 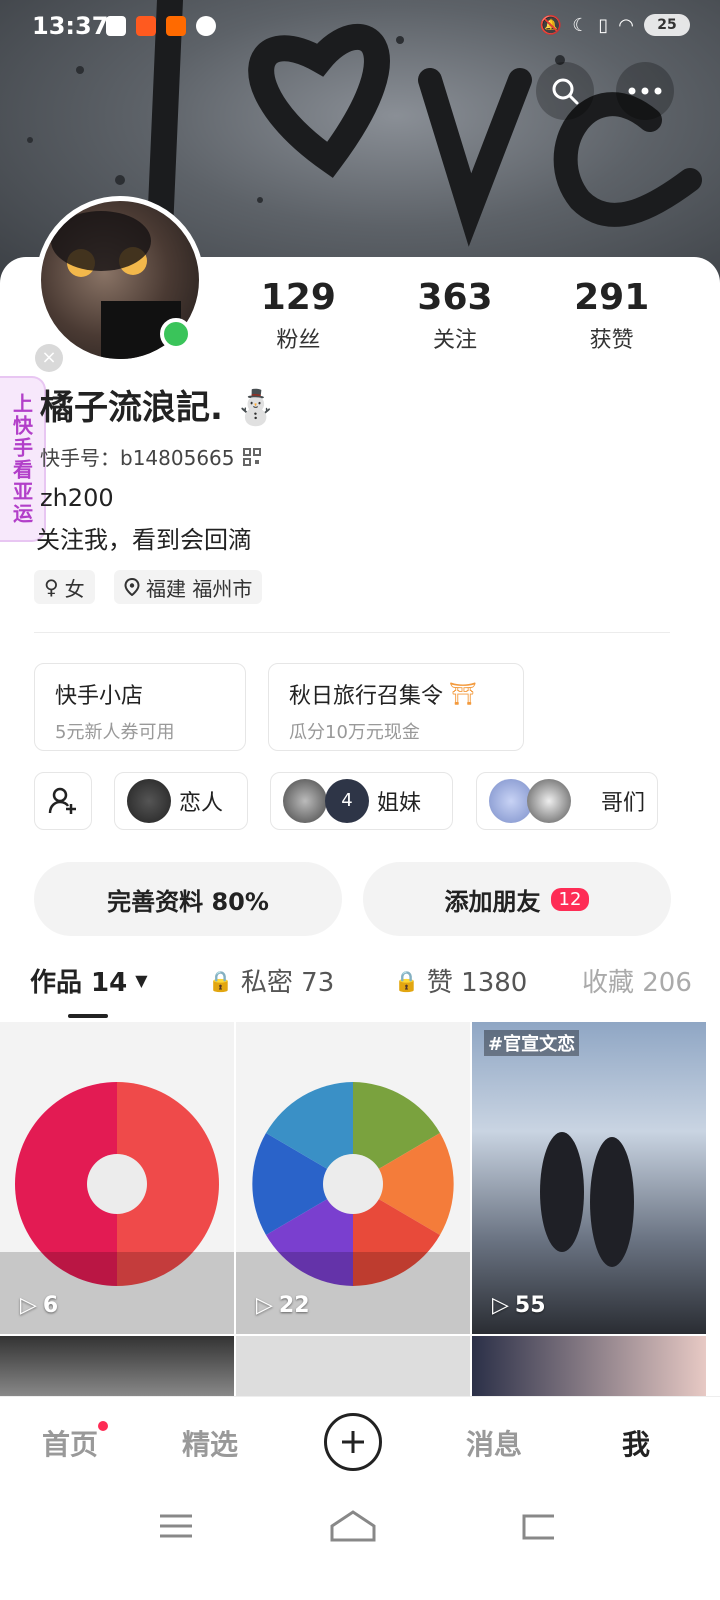 I want to click on group-label: 恋人, so click(x=201, y=803).